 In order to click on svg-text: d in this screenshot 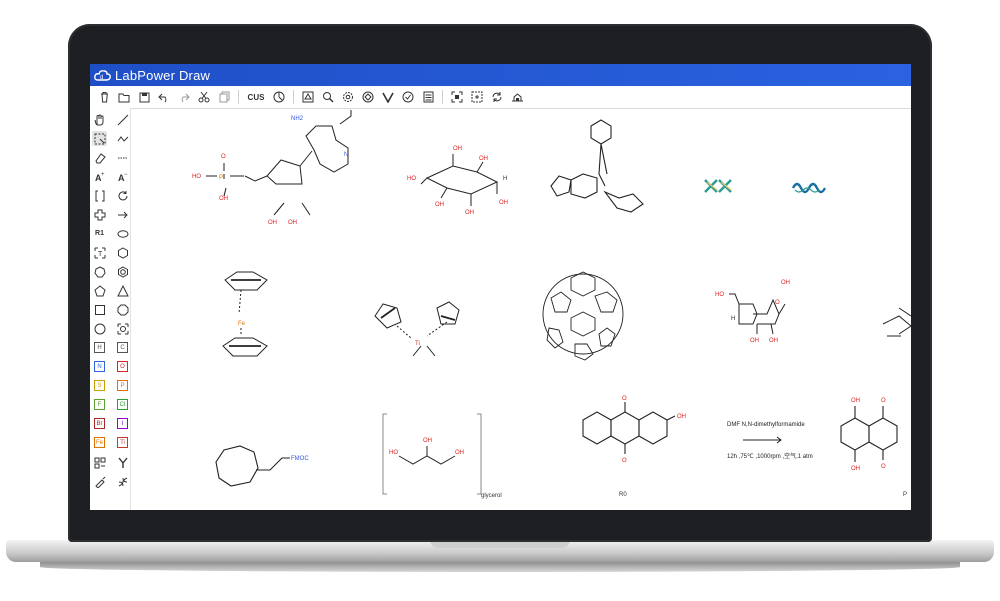, I will do `click(101, 78)`.